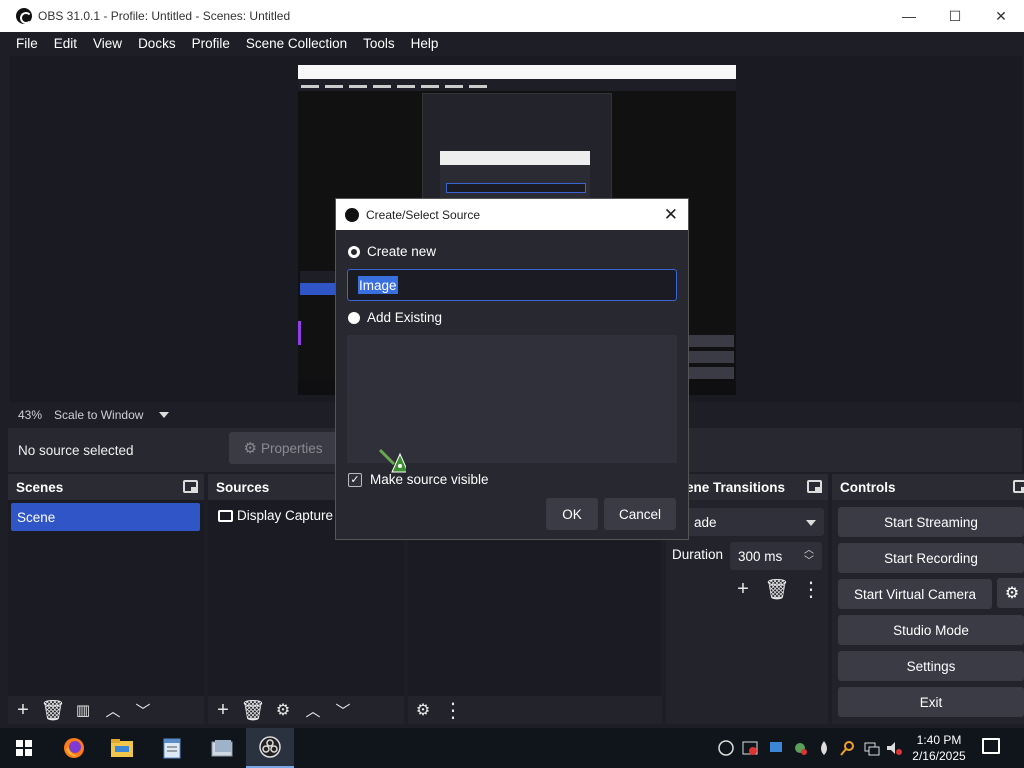 The image size is (1024, 768). Describe the element at coordinates (211, 44) in the screenshot. I see `menu-profile: Profile` at that location.